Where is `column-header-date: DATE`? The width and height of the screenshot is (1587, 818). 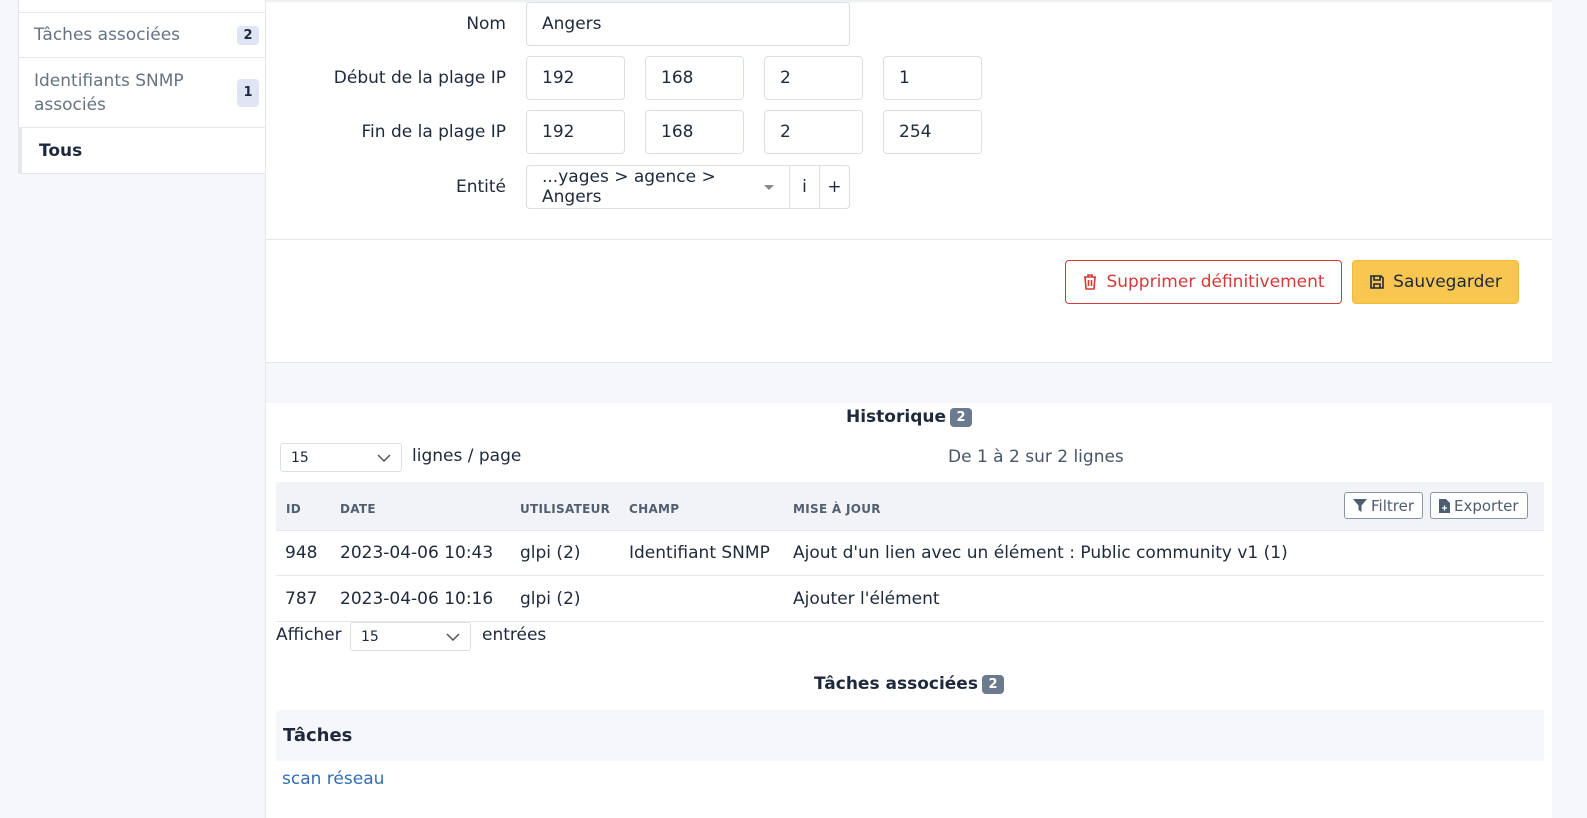
column-header-date: DATE is located at coordinates (358, 509).